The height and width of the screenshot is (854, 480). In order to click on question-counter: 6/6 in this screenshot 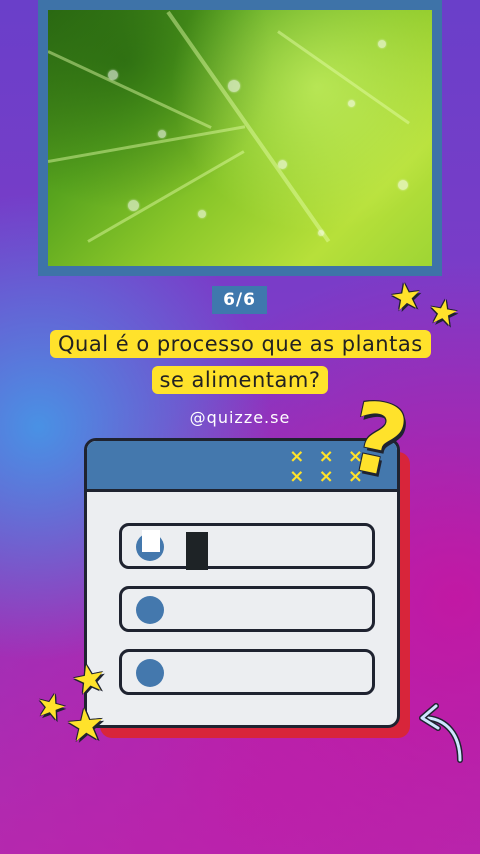, I will do `click(239, 300)`.